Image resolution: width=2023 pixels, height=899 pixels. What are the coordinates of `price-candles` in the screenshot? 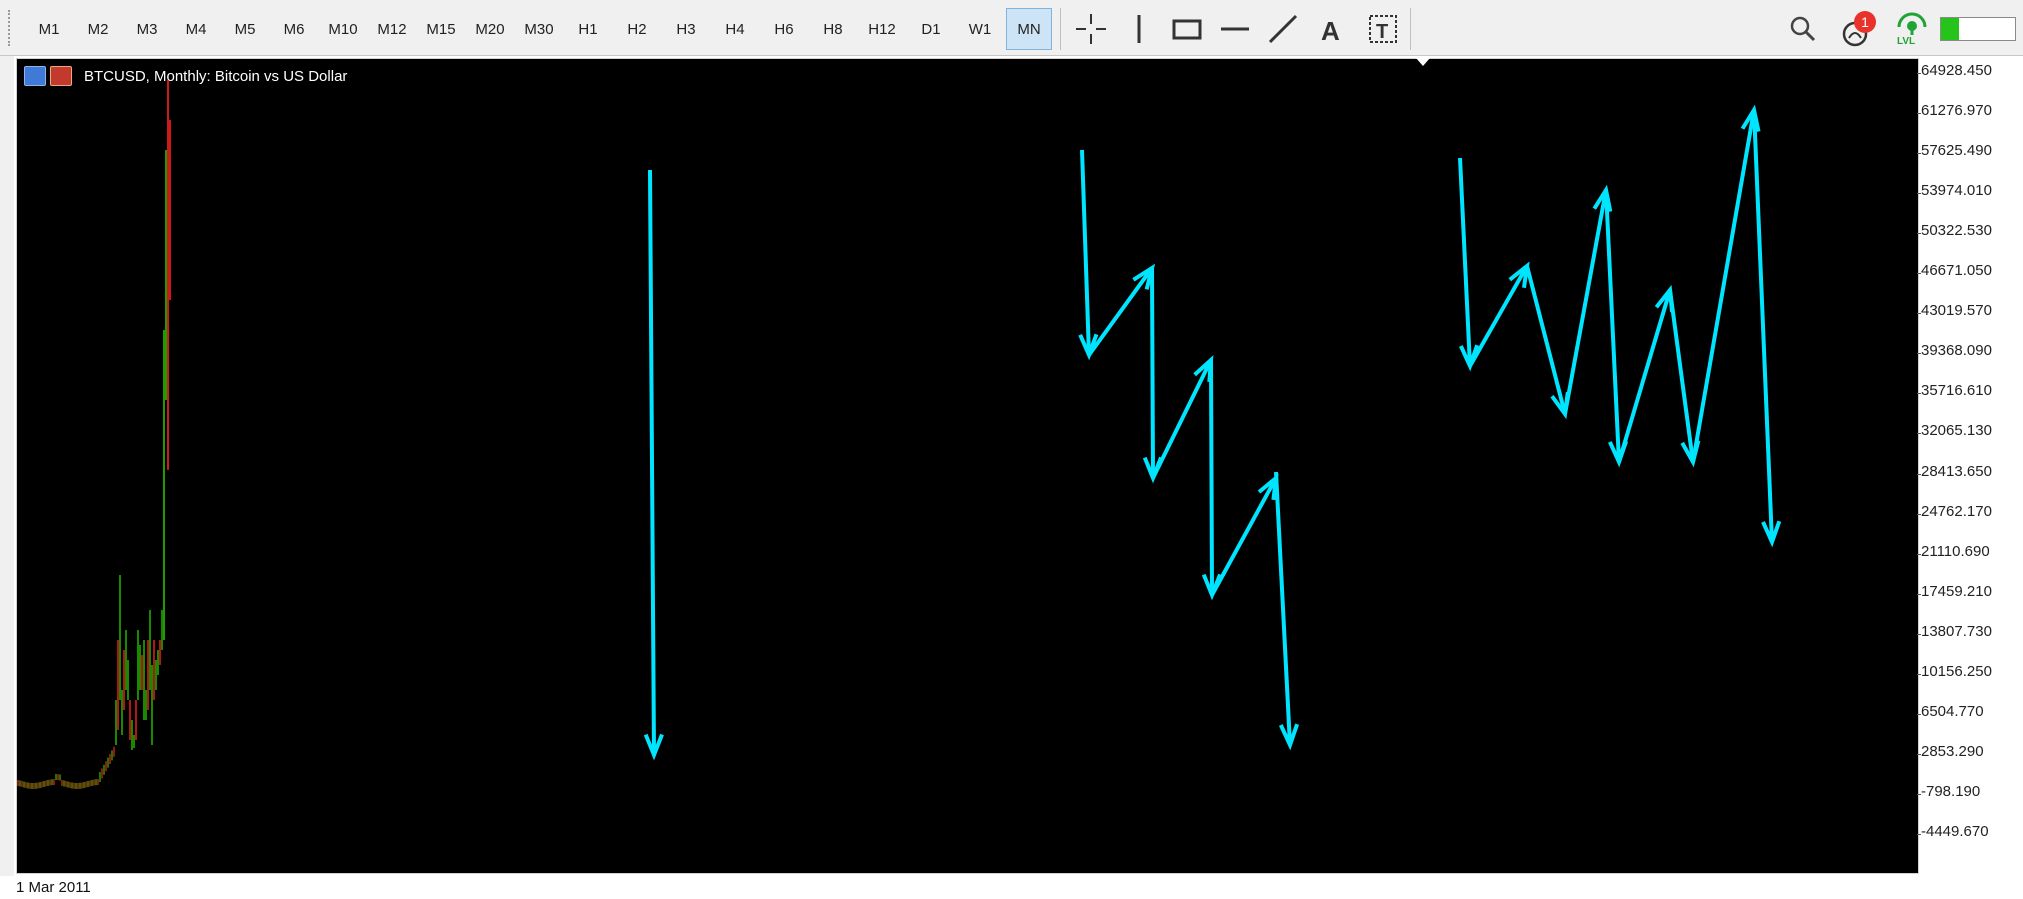 It's located at (94, 434).